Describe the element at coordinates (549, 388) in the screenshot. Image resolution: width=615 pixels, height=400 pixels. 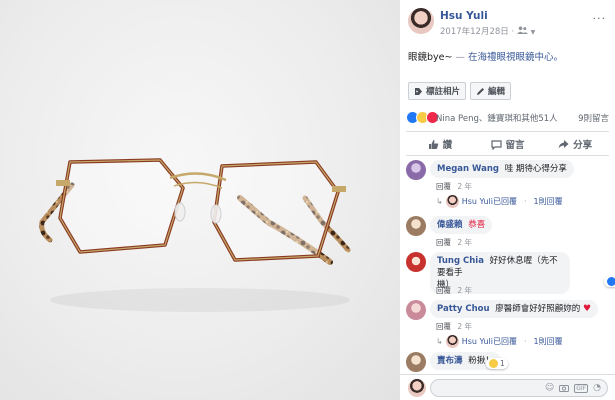
I see `emoji-icon: ☺` at that location.